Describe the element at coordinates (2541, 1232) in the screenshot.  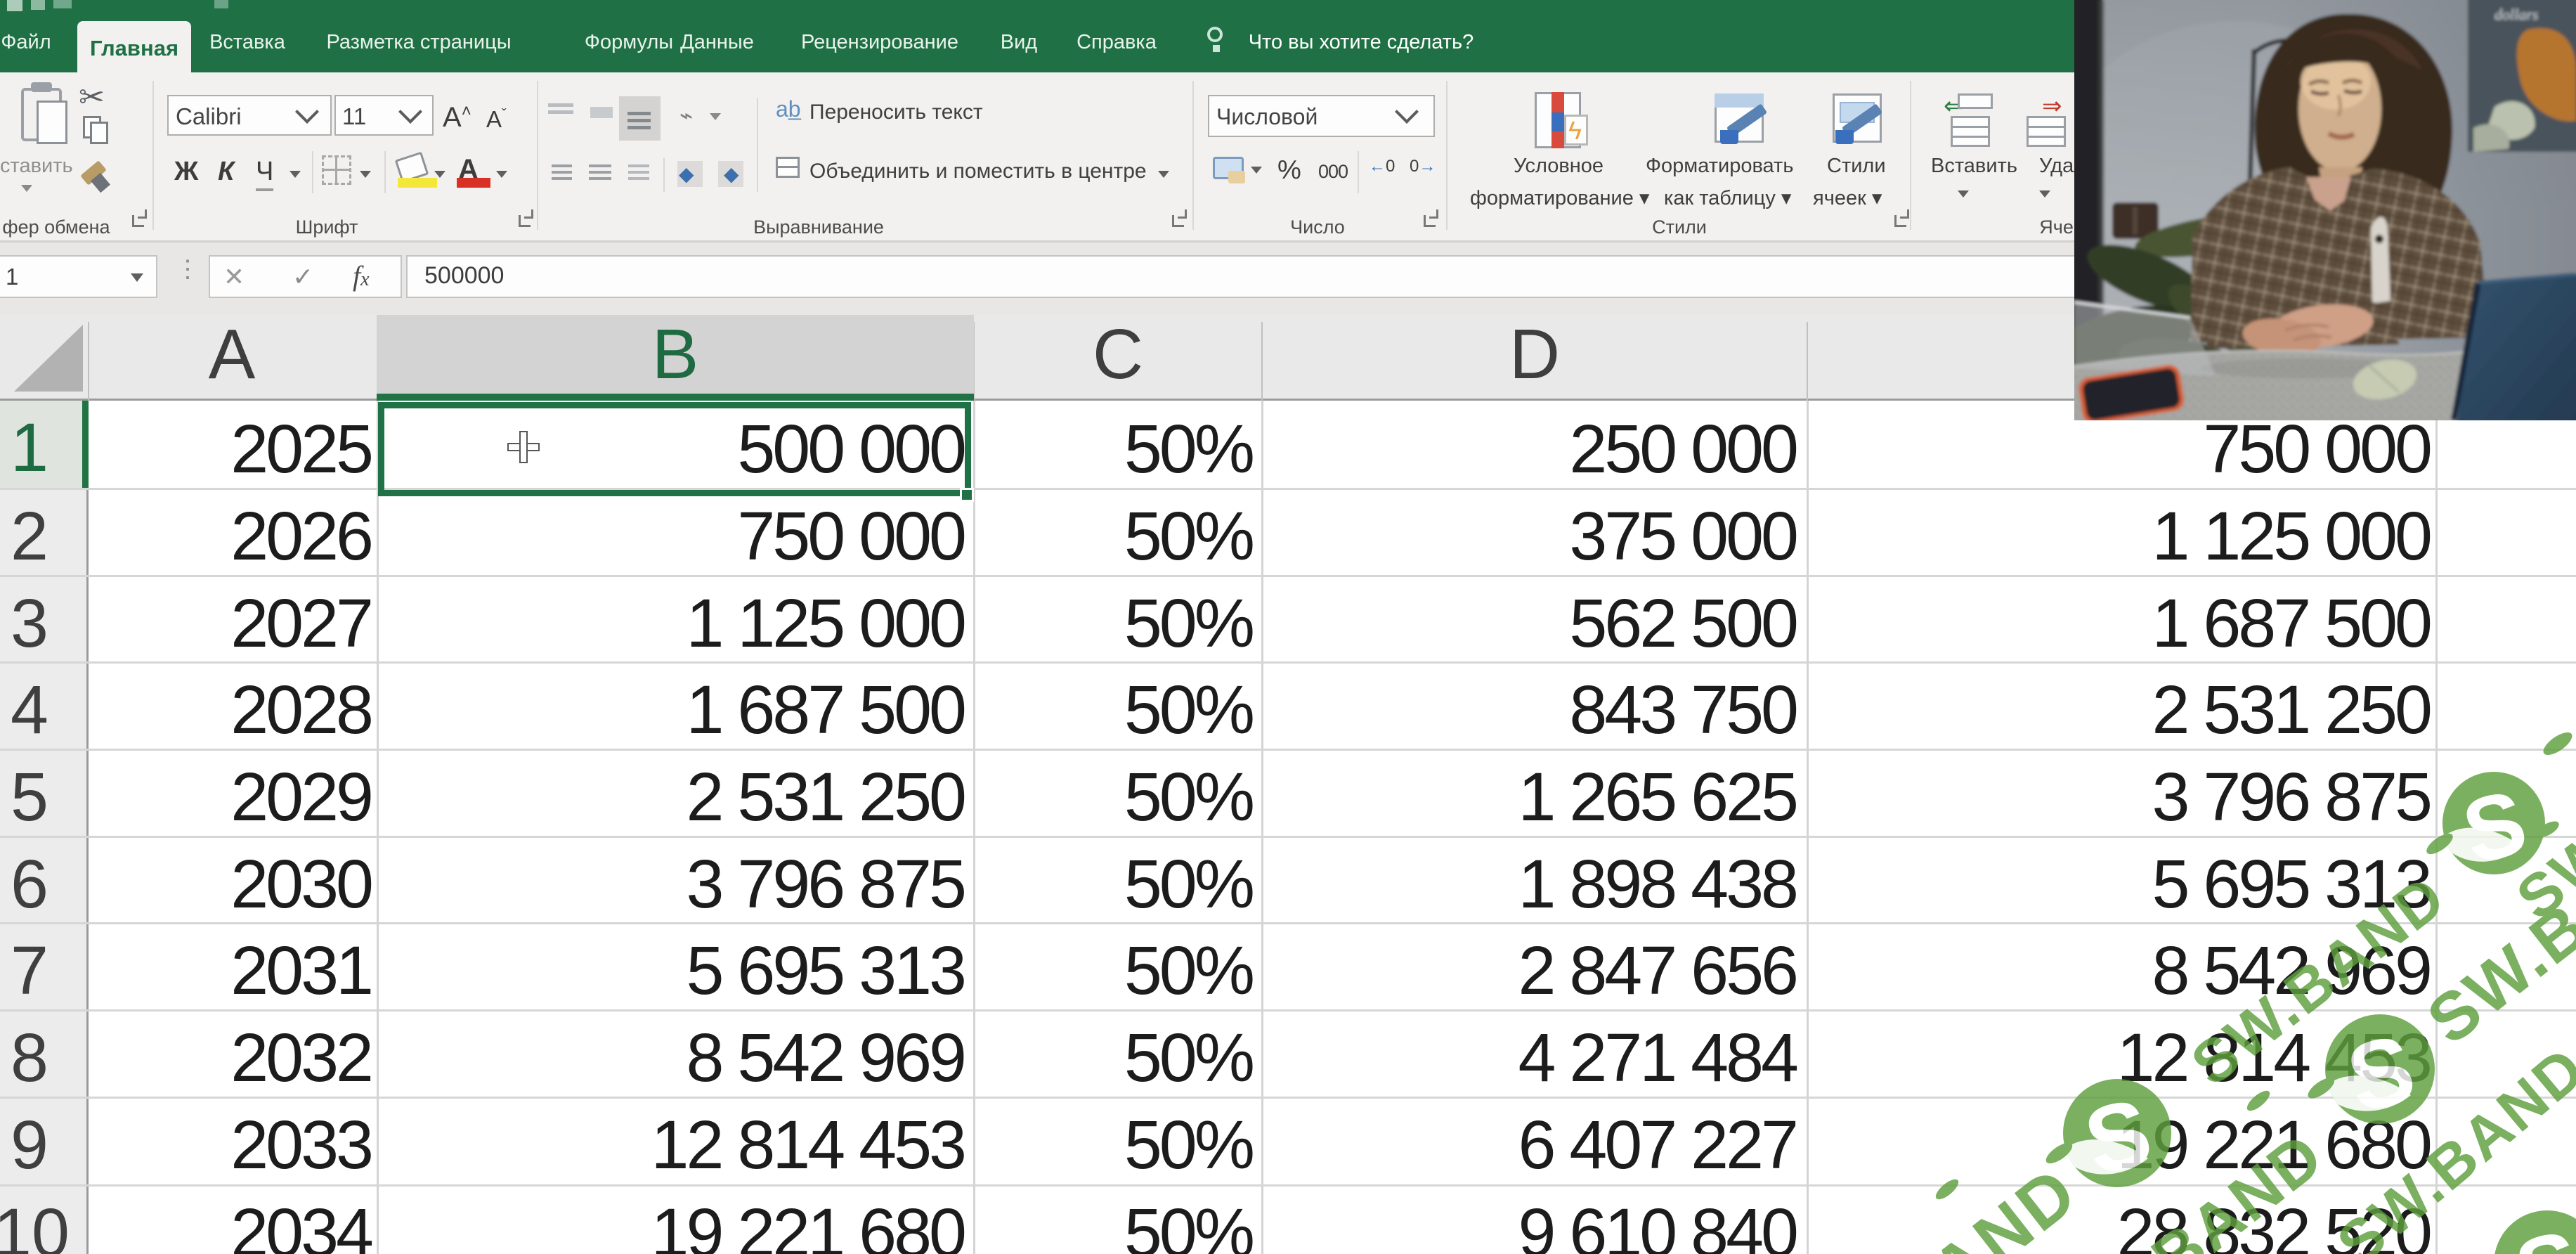
I see `svg-text: S` at that location.